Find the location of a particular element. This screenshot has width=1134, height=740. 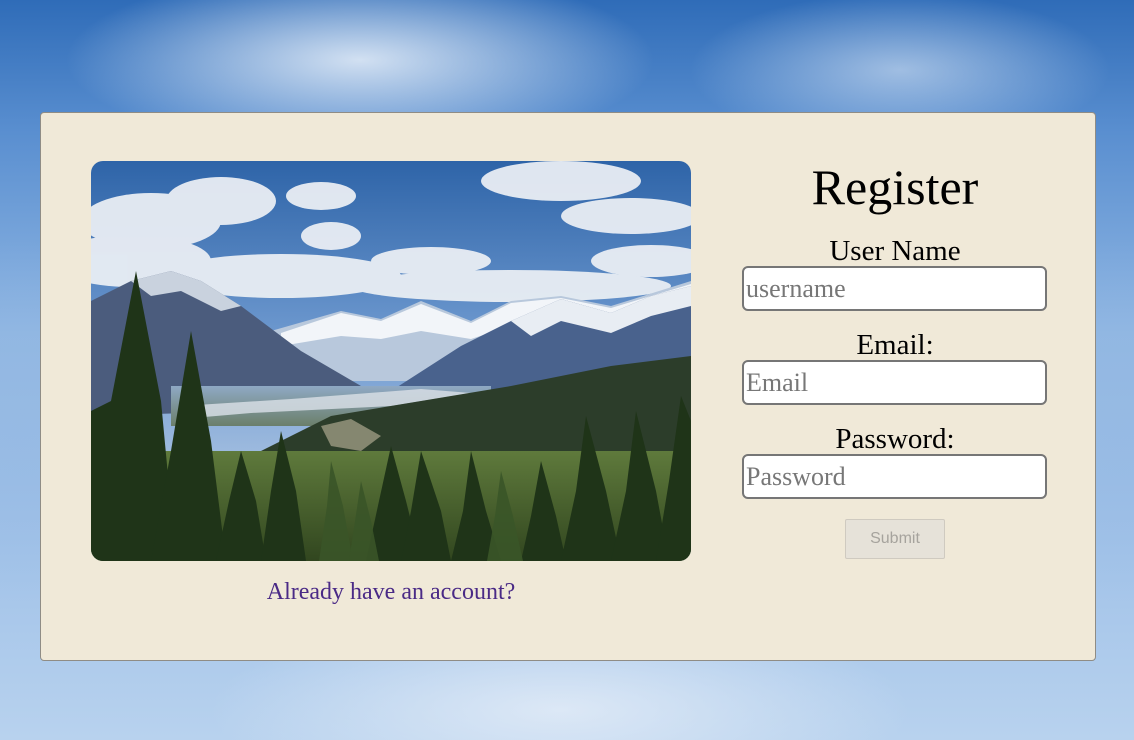

password-label: Password: is located at coordinates (895, 439).